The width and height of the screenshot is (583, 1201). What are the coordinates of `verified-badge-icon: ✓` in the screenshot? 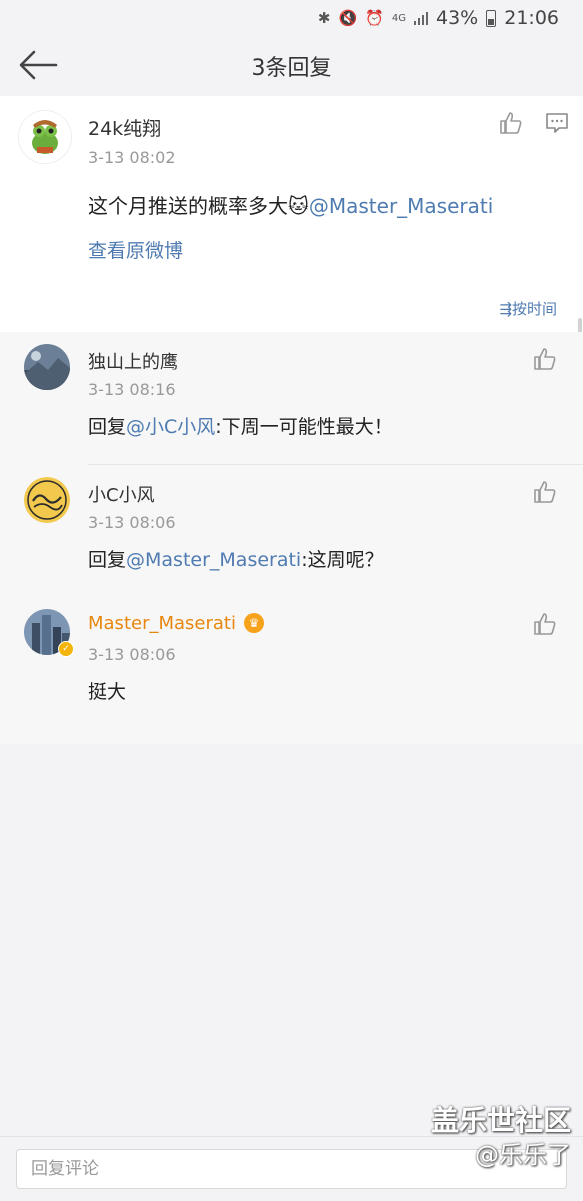 It's located at (66, 649).